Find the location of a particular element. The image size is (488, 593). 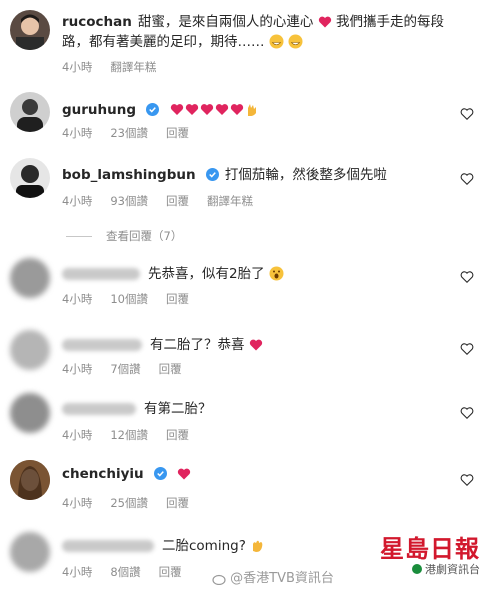

wechat-icon is located at coordinates (416, 569).